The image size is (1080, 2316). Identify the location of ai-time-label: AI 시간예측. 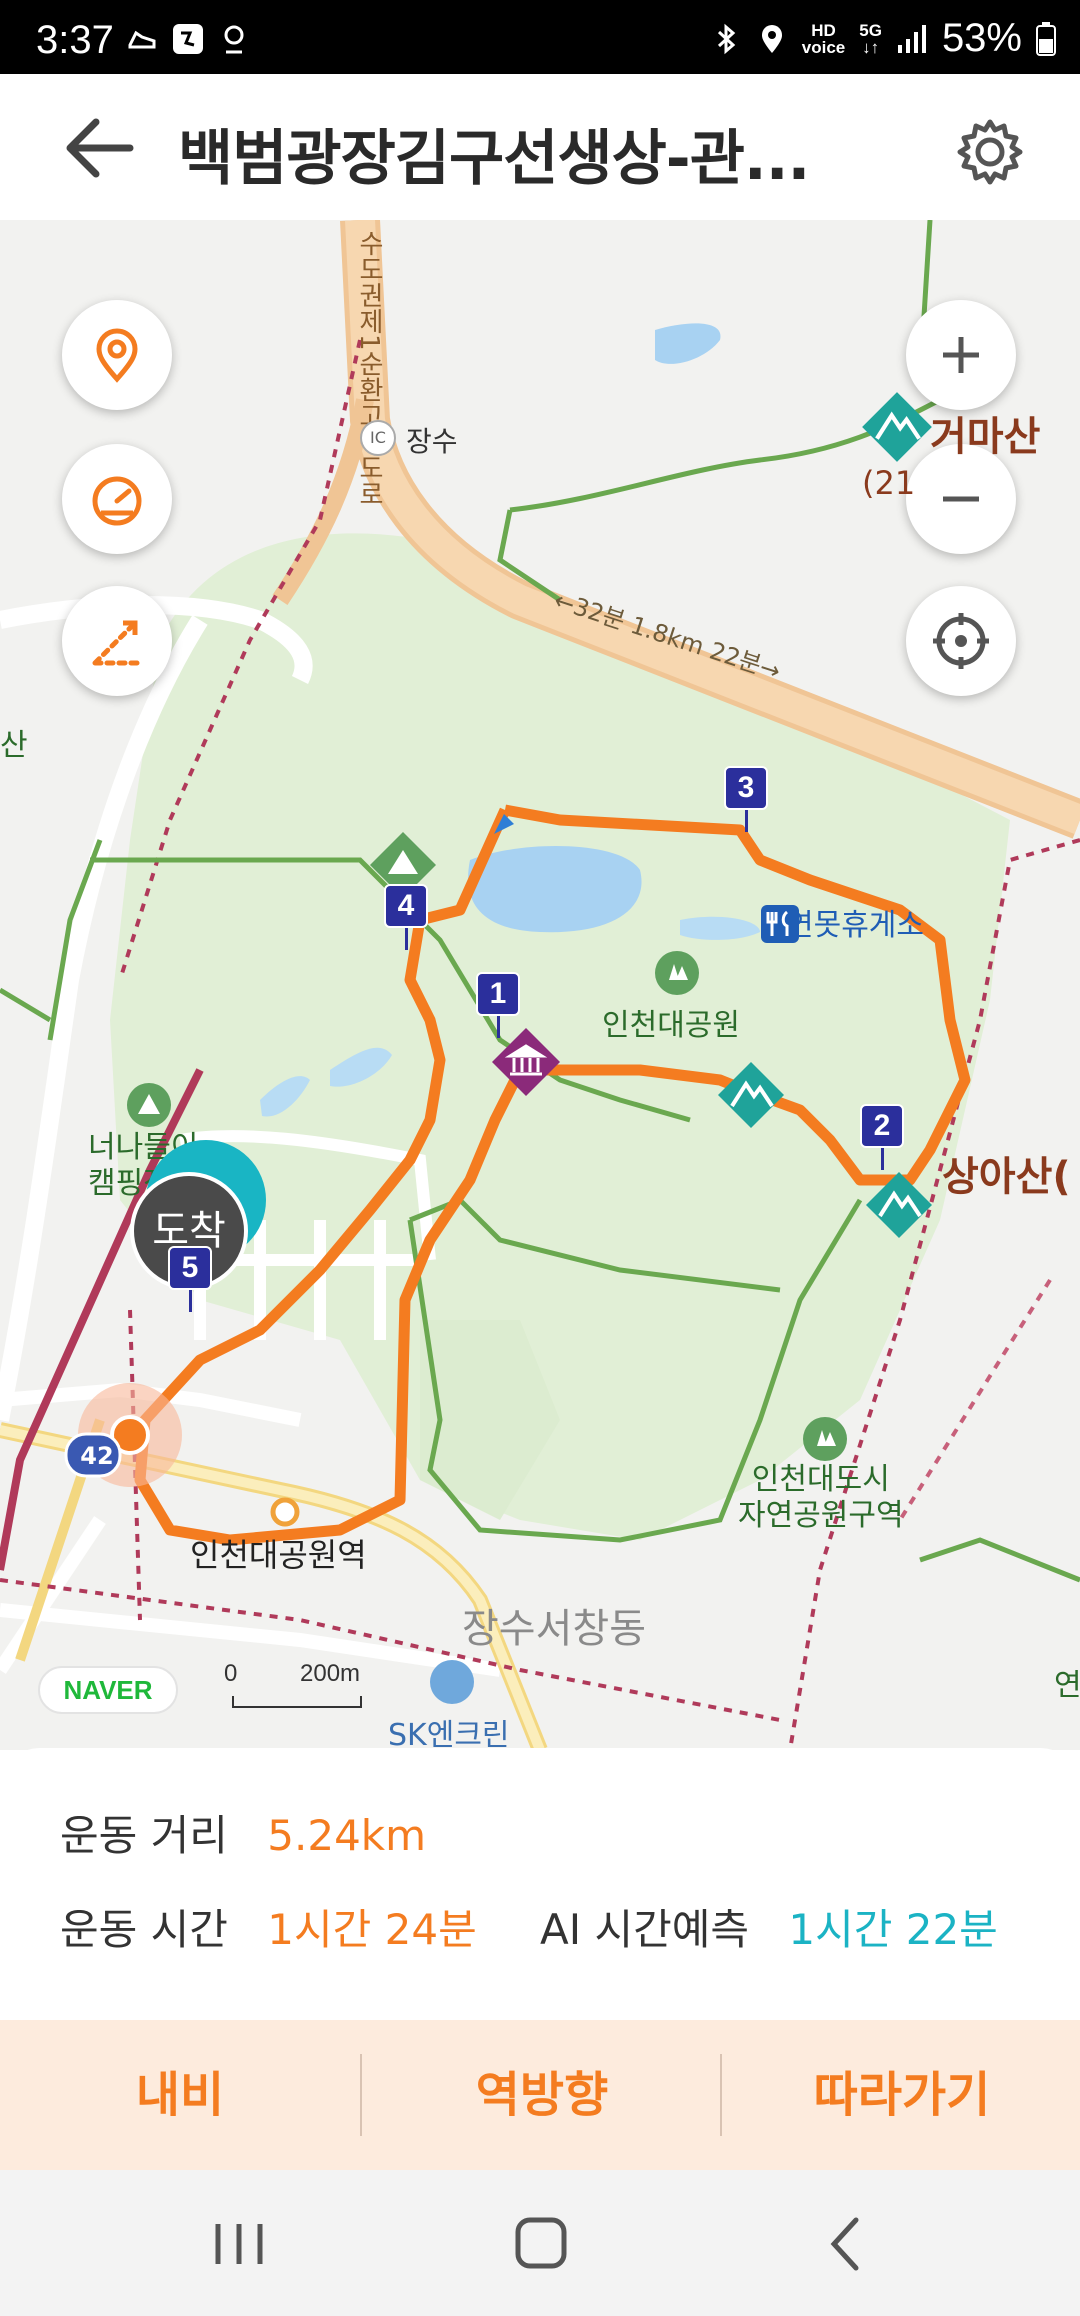
(645, 1929).